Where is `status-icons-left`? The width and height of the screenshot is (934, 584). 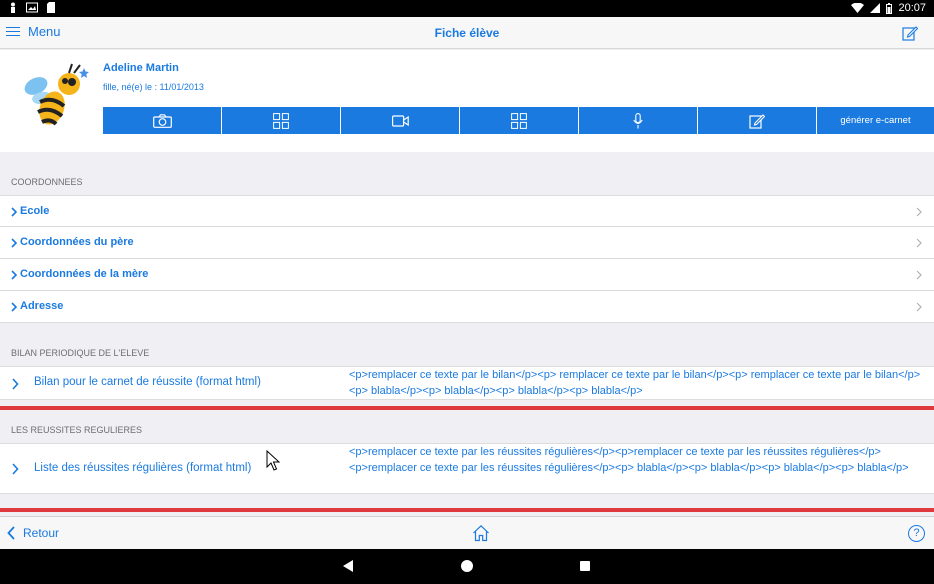 status-icons-left is located at coordinates (32, 7).